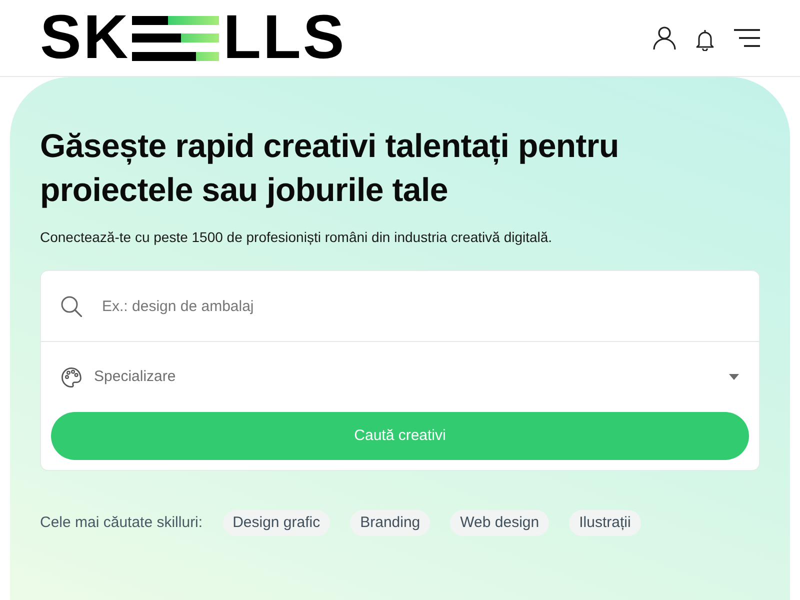  Describe the element at coordinates (276, 523) in the screenshot. I see `skill-tag: Design grafic` at that location.